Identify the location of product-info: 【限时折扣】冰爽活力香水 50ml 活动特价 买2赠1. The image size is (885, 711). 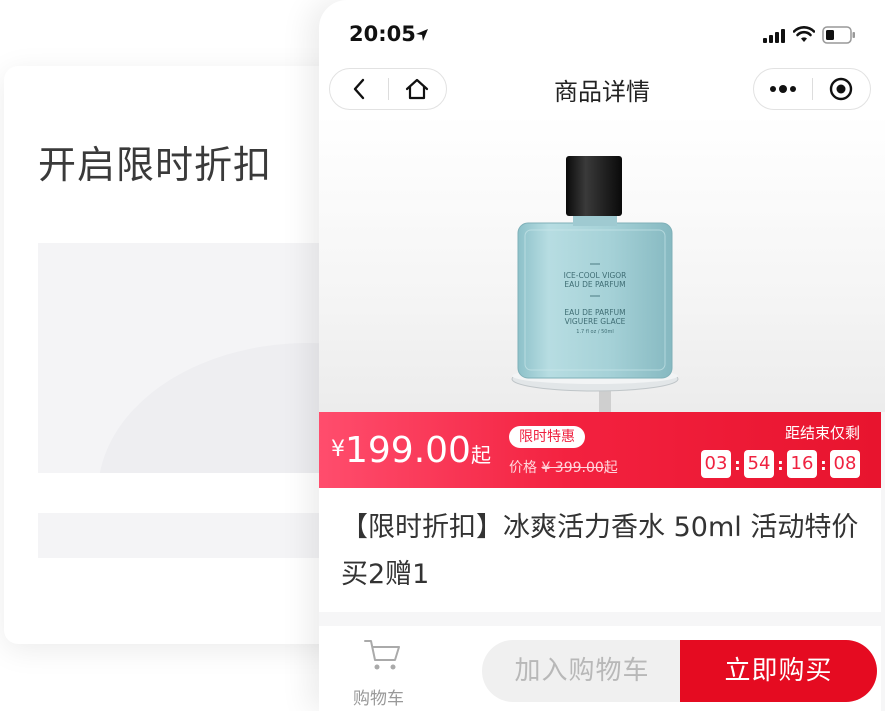
(600, 550).